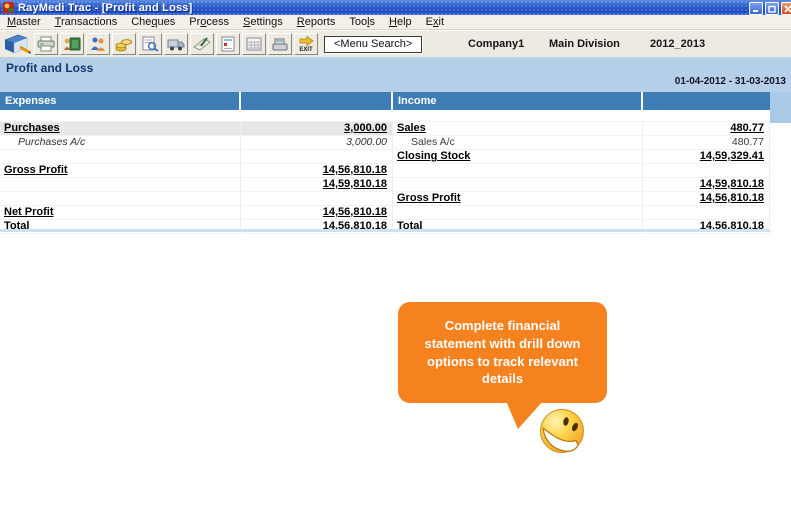 This screenshot has height=520, width=791. I want to click on income-column-header: Income, so click(518, 101).